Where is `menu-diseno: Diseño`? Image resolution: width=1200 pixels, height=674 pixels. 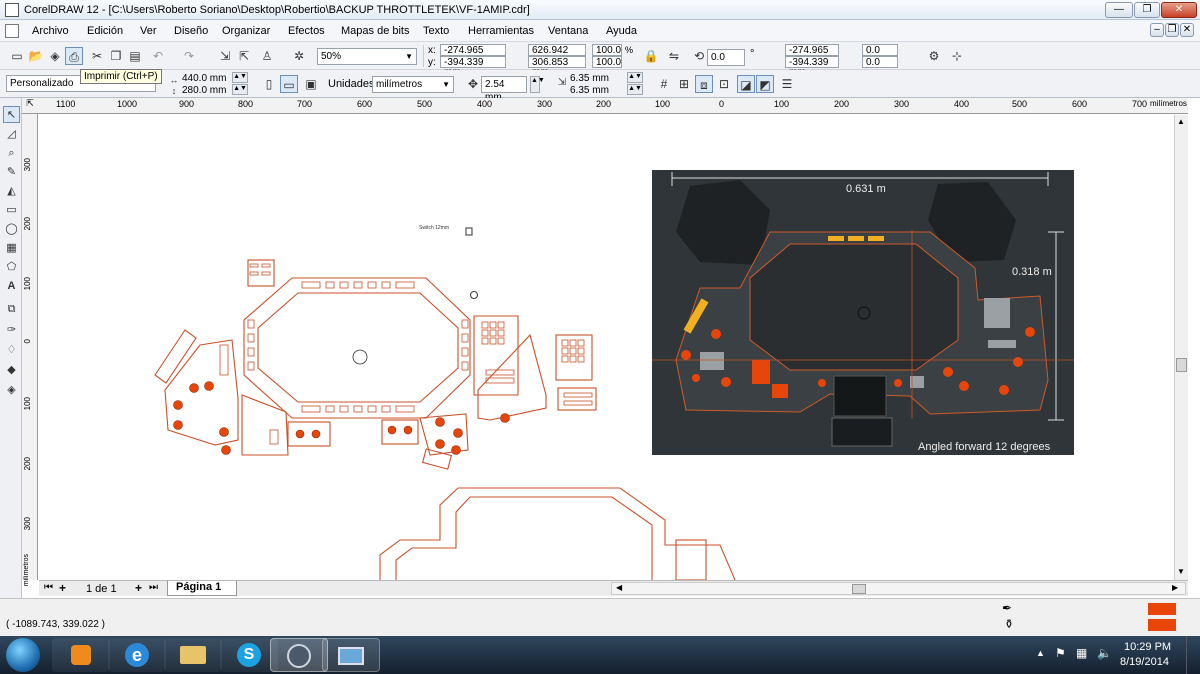
menu-diseno: Diseño is located at coordinates (191, 31).